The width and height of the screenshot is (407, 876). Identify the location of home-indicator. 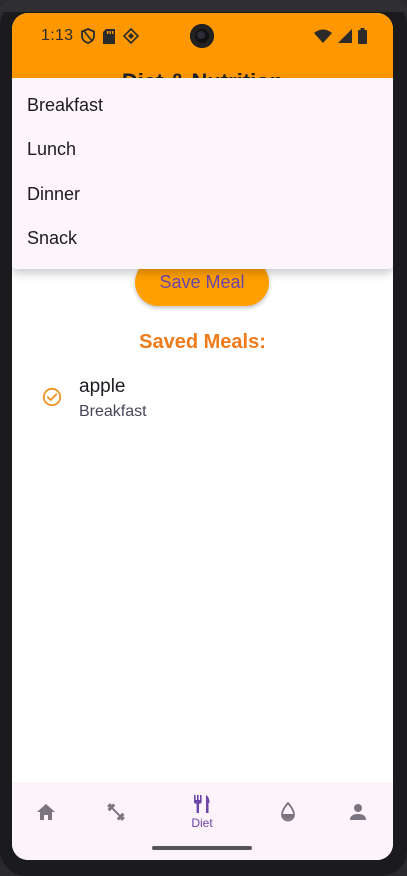
(202, 848).